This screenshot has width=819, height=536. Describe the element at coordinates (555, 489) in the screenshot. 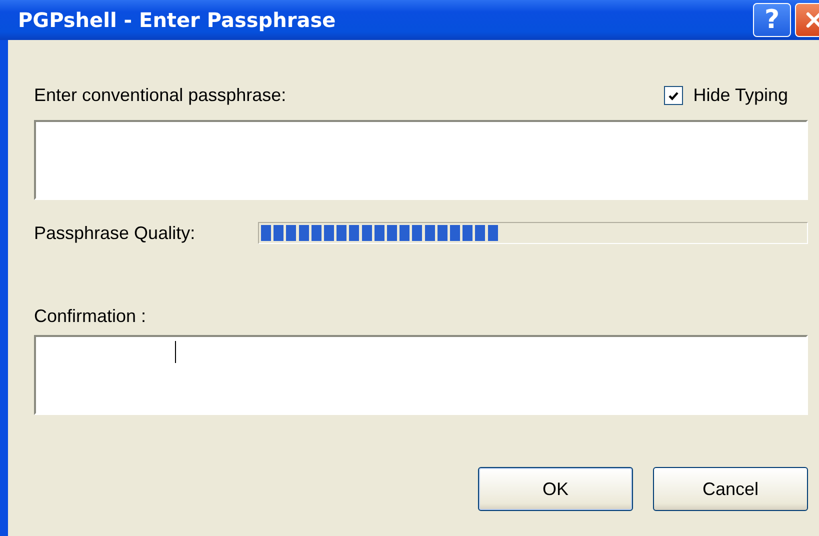

I see `ok-button: OK` at that location.